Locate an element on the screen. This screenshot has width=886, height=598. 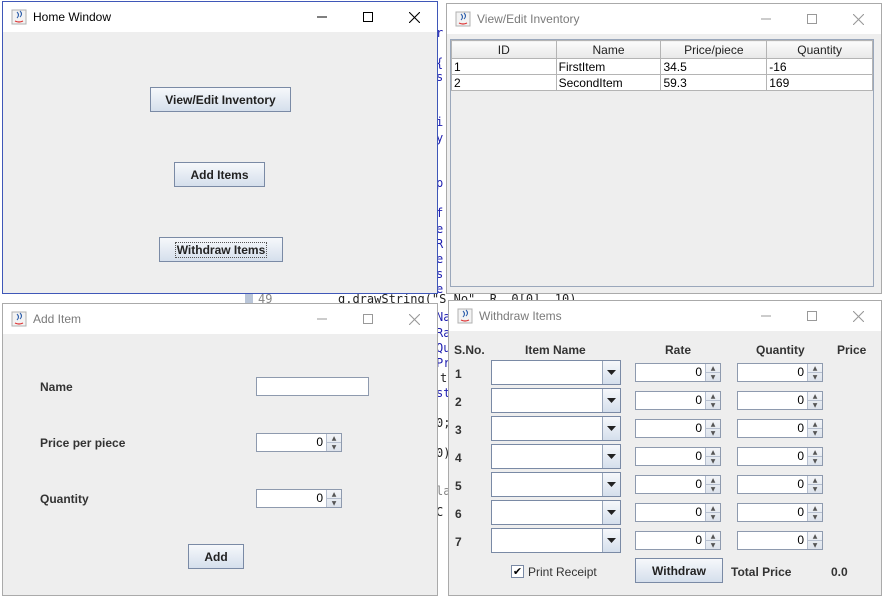
price-spinner: 0 ▲ ▼ is located at coordinates (299, 442).